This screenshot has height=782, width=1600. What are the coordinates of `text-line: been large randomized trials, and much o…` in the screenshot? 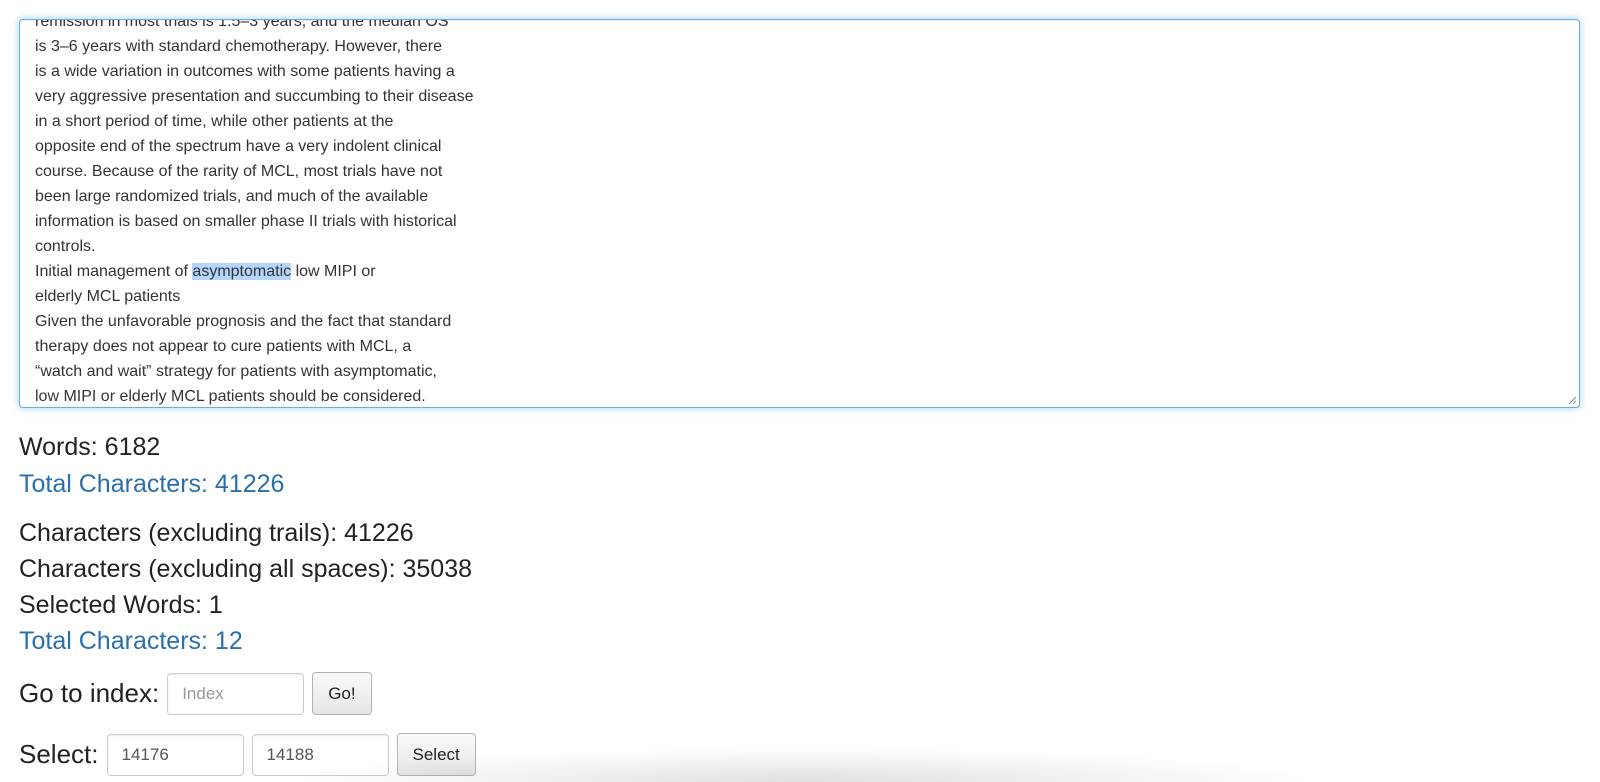 It's located at (232, 196).